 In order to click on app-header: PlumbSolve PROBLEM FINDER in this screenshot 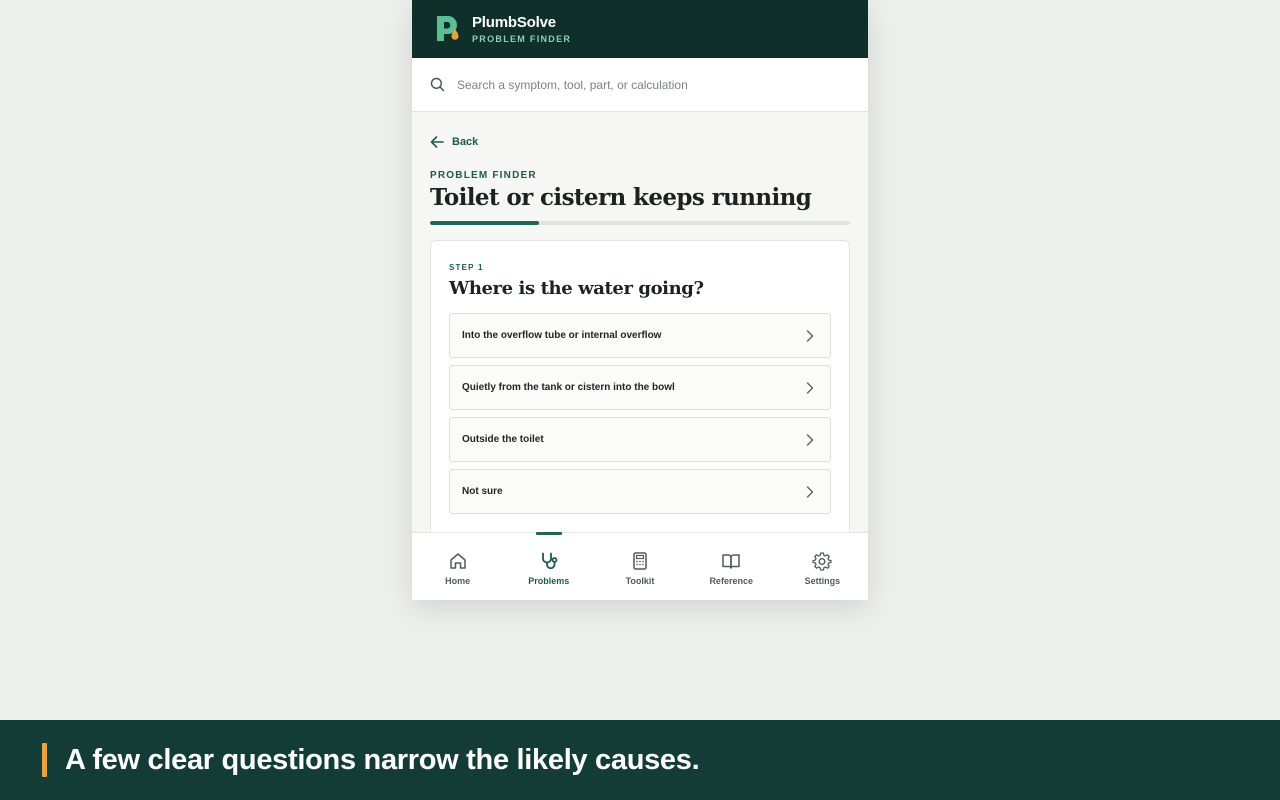, I will do `click(640, 29)`.